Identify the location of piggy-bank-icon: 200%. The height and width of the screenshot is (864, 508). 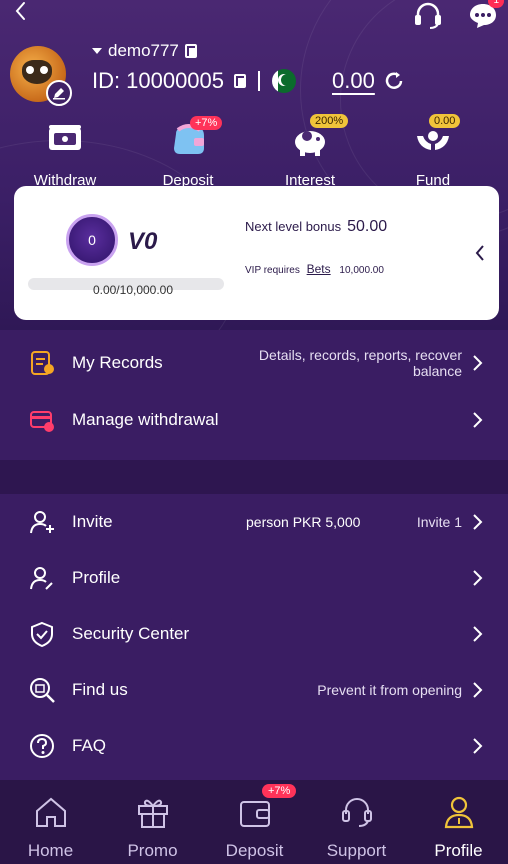
(319, 136).